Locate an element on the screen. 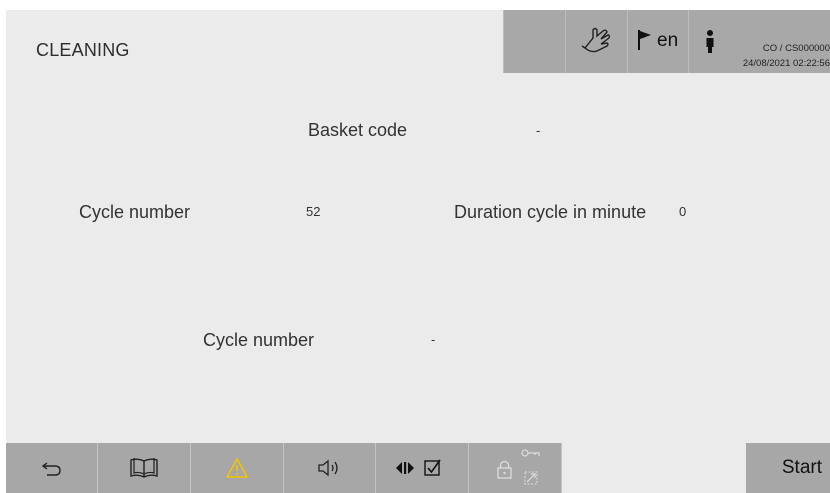 Image resolution: width=830 pixels, height=493 pixels. book-icon is located at coordinates (144, 468).